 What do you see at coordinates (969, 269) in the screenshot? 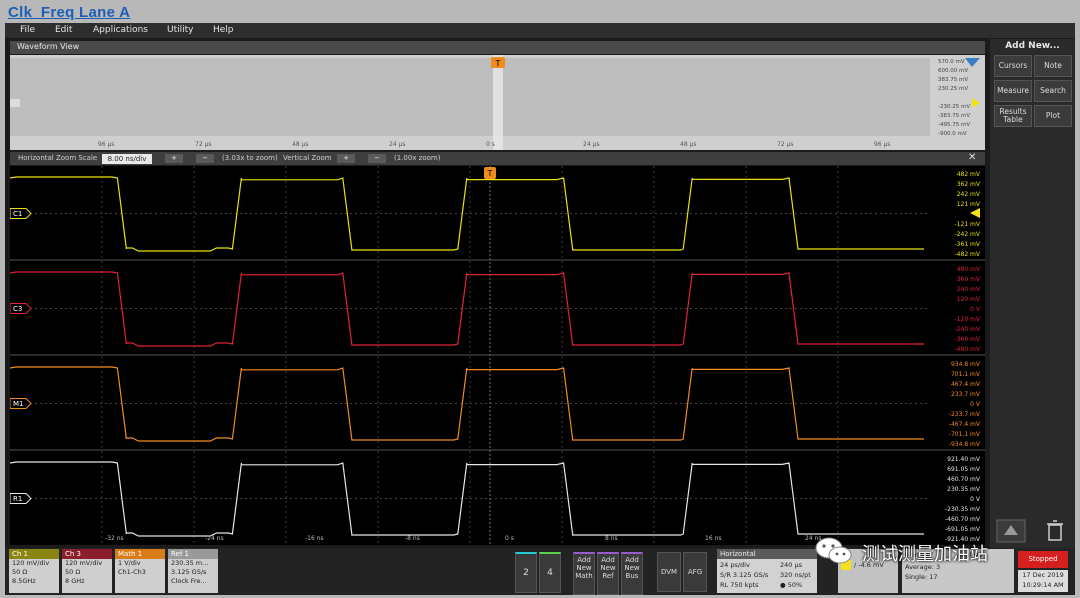
I see `y-axis-label: 480 mV` at bounding box center [969, 269].